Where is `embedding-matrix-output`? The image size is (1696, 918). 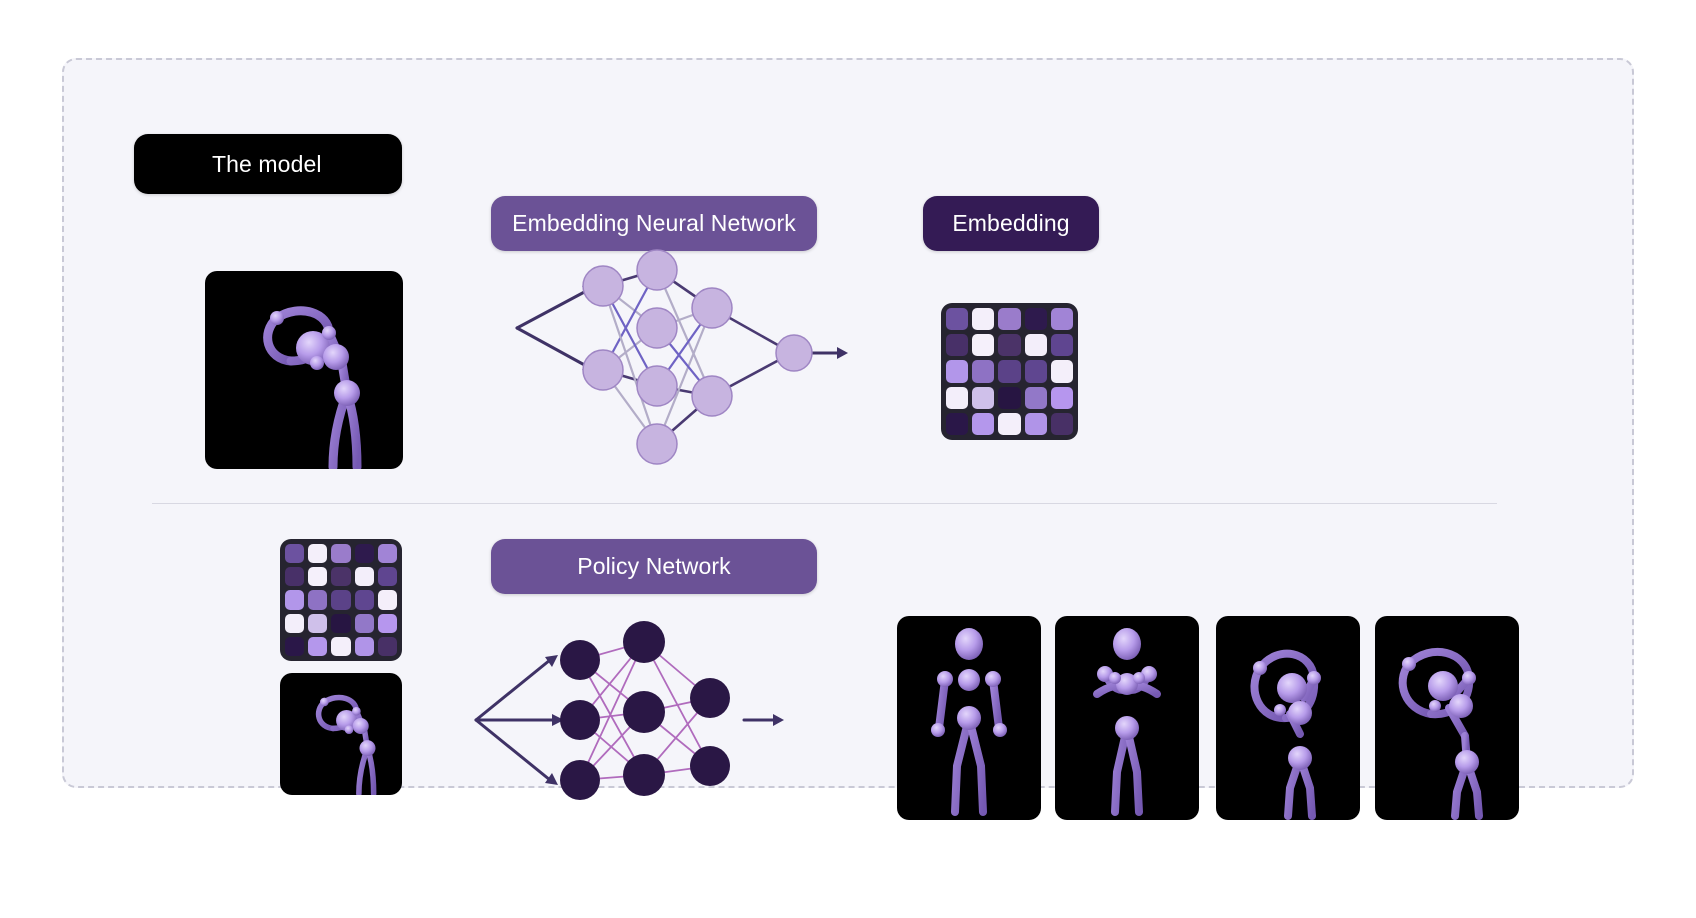 embedding-matrix-output is located at coordinates (1009, 371).